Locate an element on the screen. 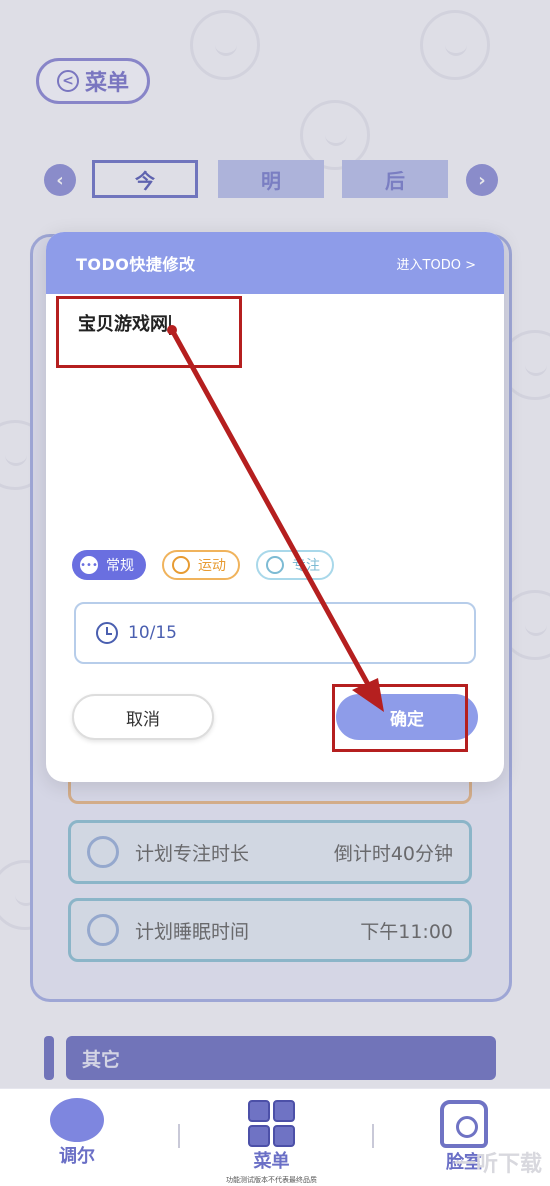  nav-menu: 菜单 功能测试版本不代表最终品质 is located at coordinates (271, 1142).